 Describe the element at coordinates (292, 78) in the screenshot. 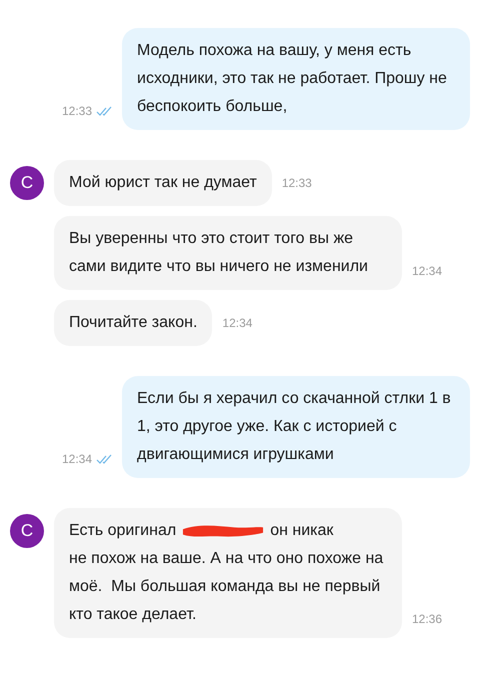

I see `message-text: Модель похожа на вашу, у меня есть исходники, это так не работает. Прошу не беспокоить больше,` at that location.